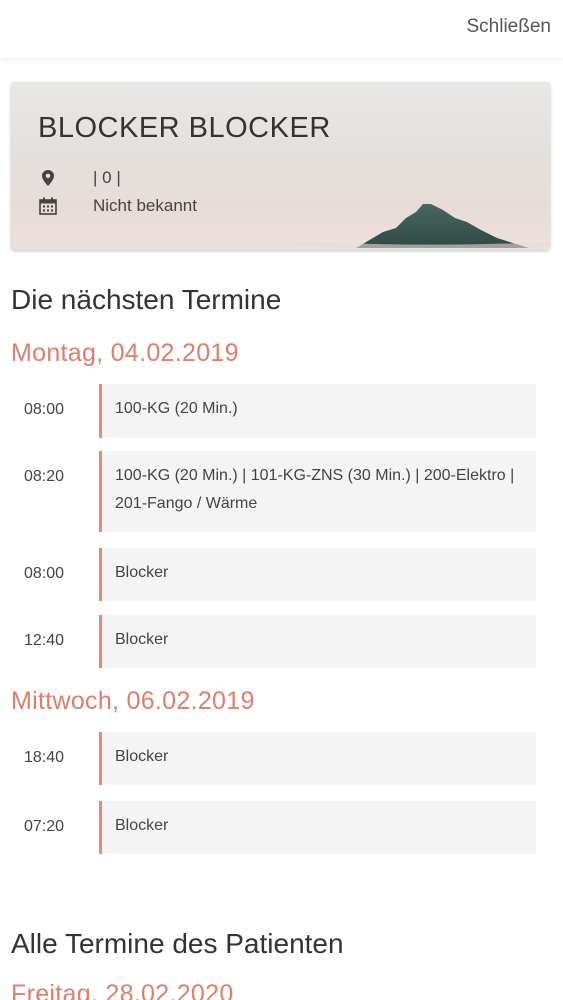  Describe the element at coordinates (146, 299) in the screenshot. I see `upcoming-section-title: Die nächsten Termine` at that location.